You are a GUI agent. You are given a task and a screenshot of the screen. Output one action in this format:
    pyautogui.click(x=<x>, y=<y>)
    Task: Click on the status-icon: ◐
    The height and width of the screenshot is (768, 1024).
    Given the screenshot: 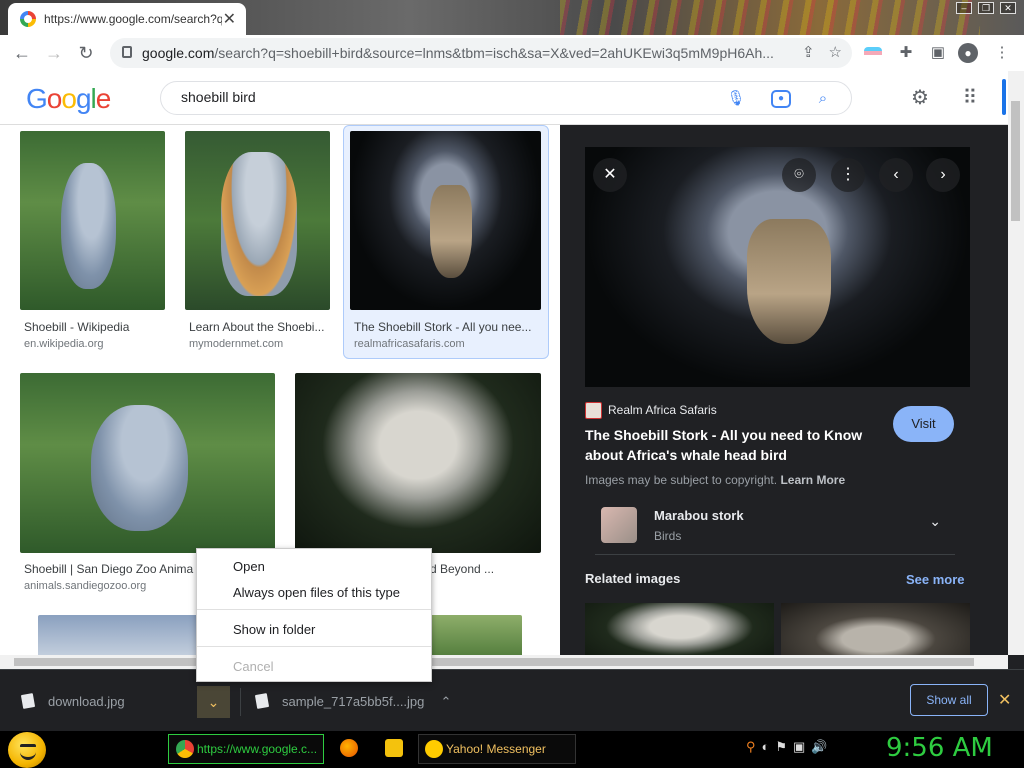 What is the action you would take?
    pyautogui.click(x=766, y=747)
    